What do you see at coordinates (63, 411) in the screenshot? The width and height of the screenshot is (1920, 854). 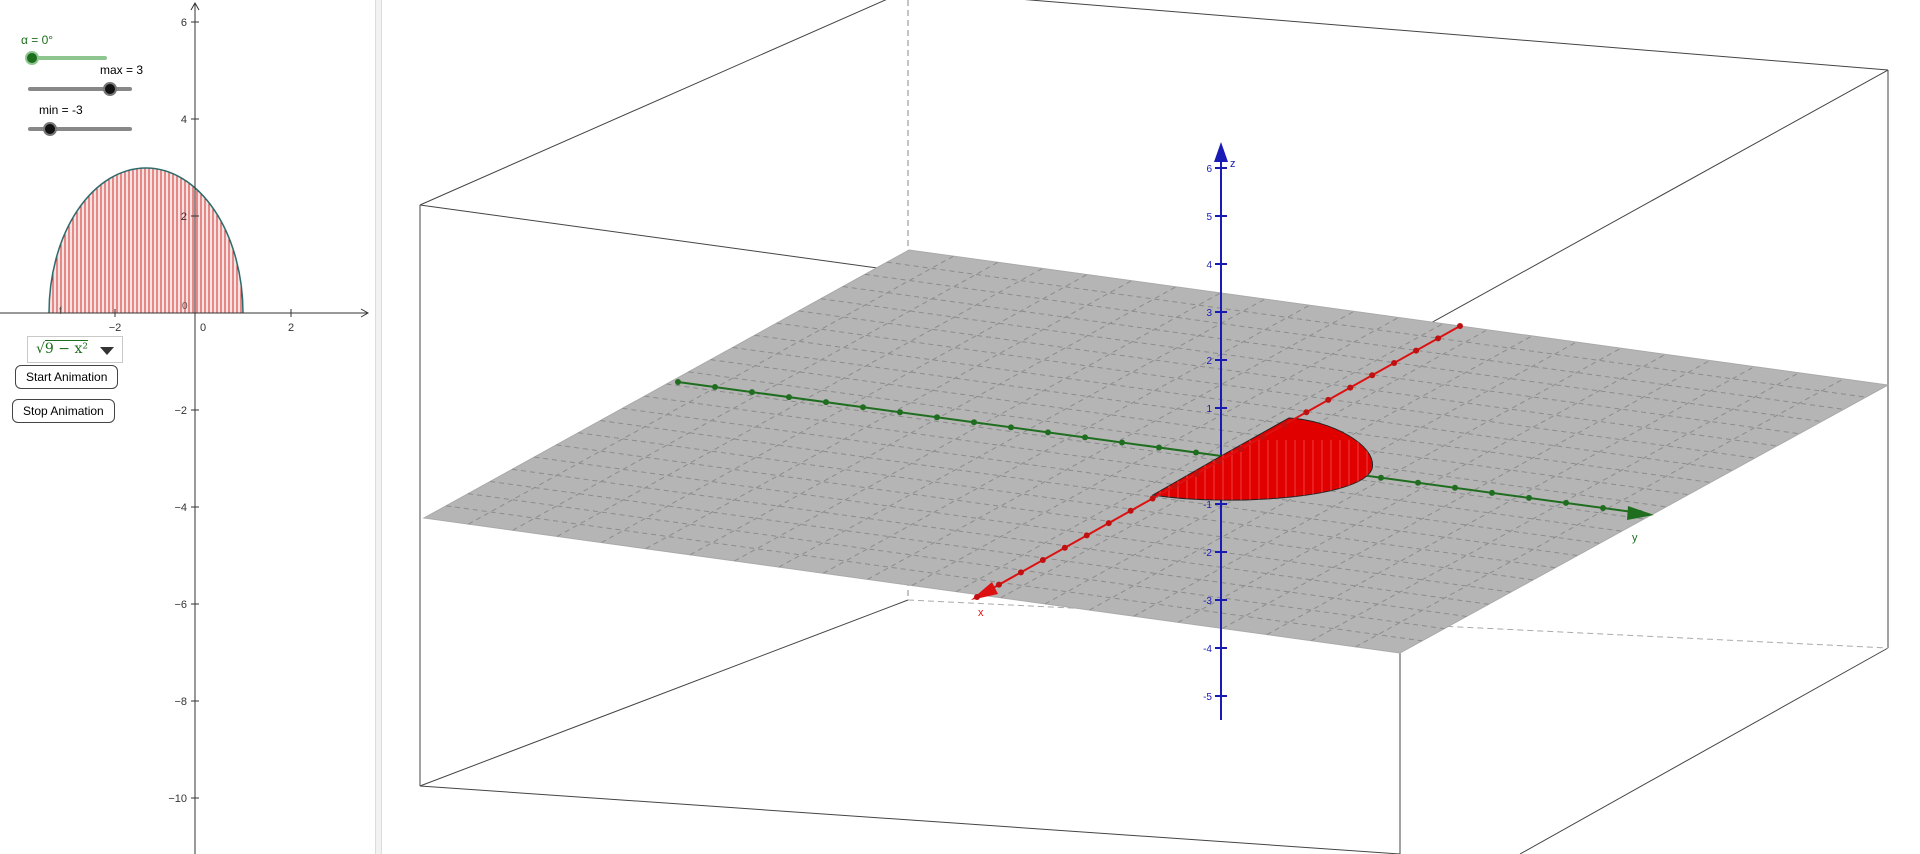 I see `stop-animation-button: Stop Animation` at bounding box center [63, 411].